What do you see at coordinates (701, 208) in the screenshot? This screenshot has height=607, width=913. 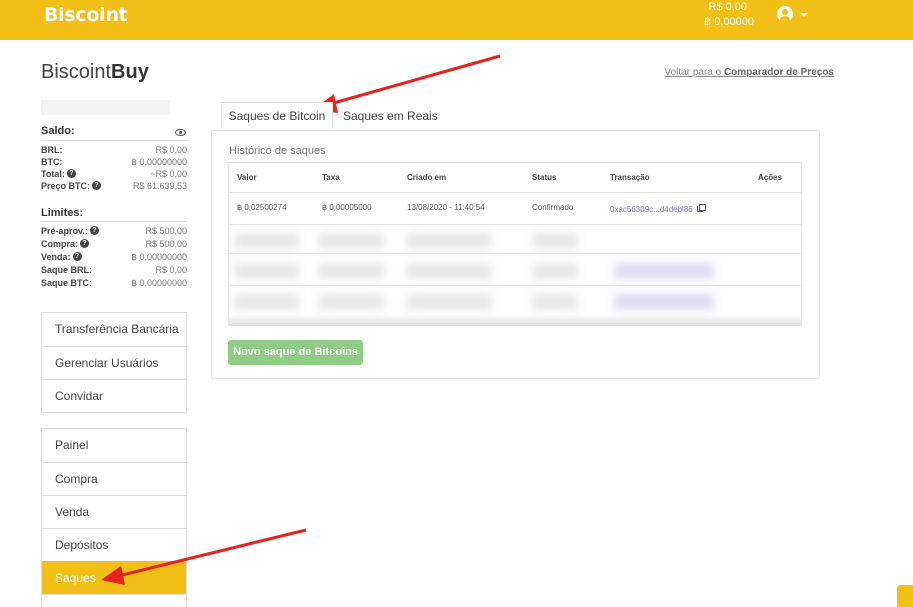 I see `copy-icon` at bounding box center [701, 208].